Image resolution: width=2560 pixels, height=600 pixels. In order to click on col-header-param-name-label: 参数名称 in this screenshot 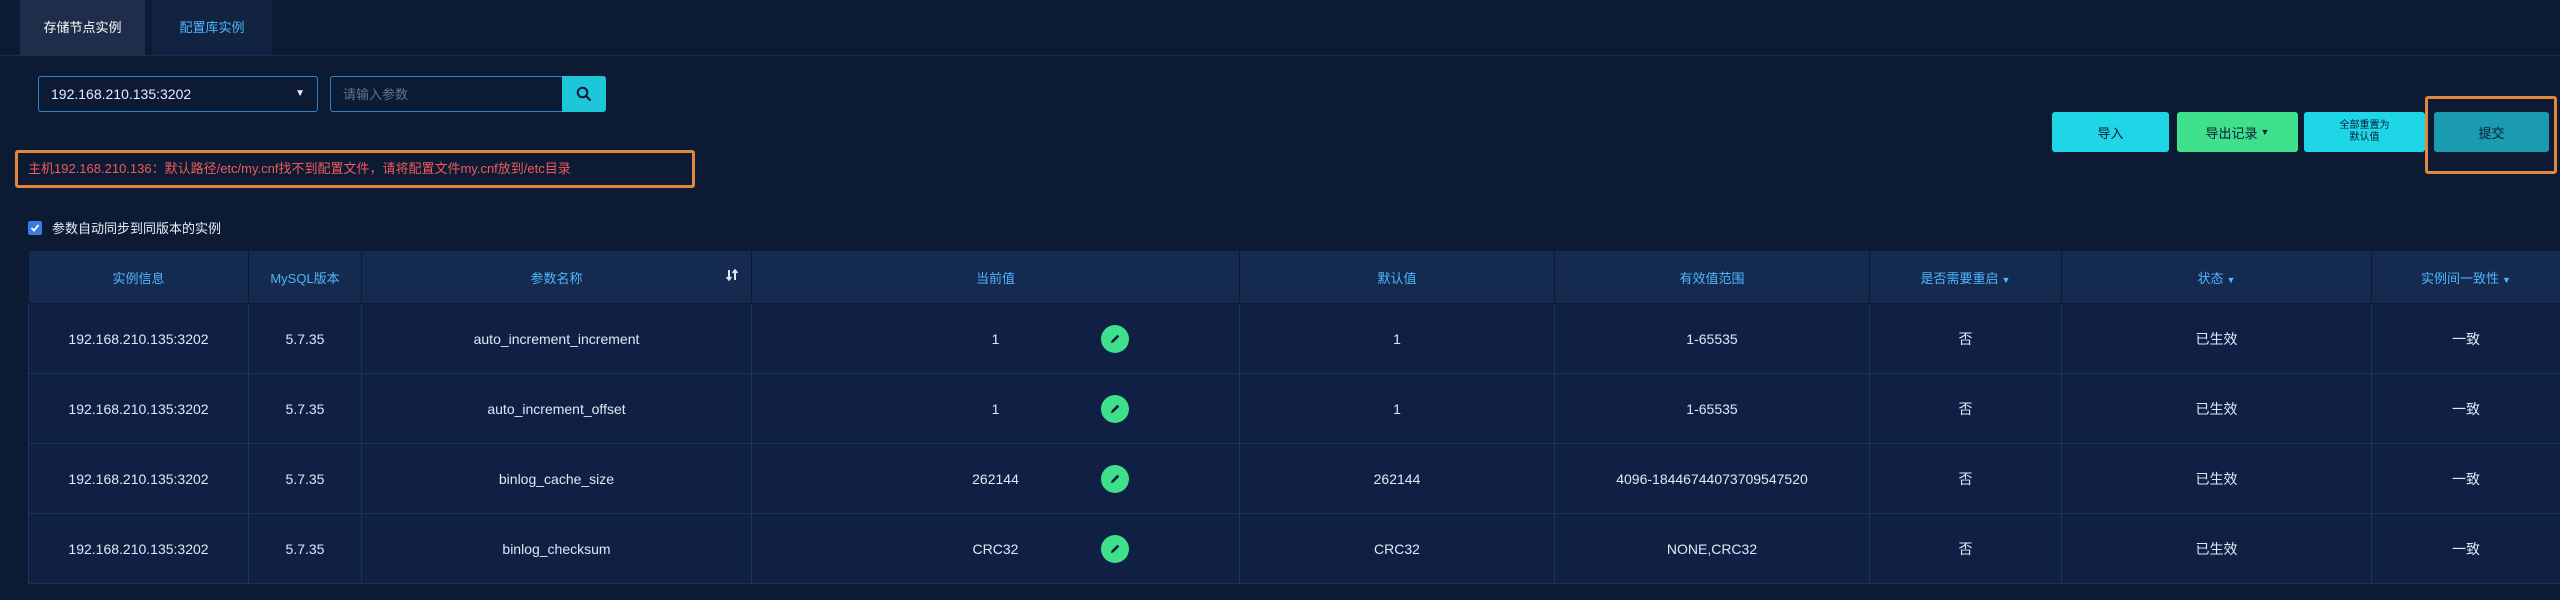, I will do `click(556, 278)`.